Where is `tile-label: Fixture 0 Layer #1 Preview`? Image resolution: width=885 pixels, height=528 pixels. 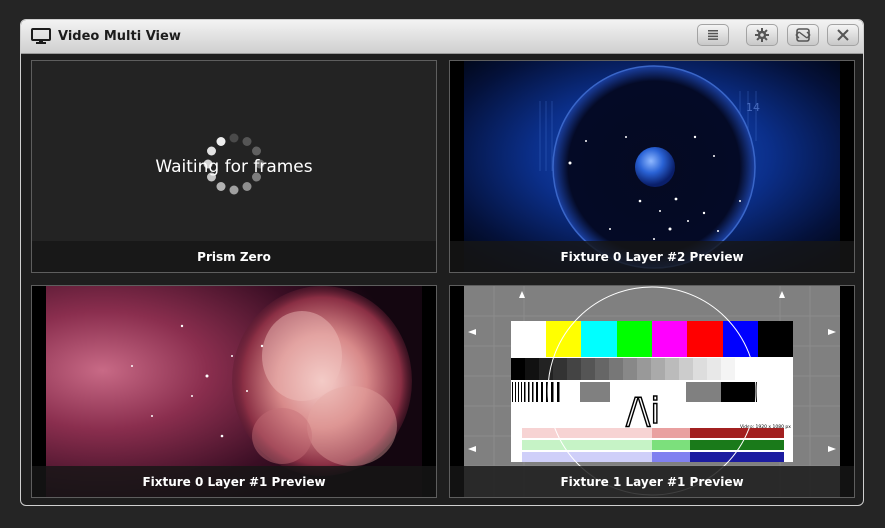
tile-label: Fixture 0 Layer #1 Preview is located at coordinates (234, 481).